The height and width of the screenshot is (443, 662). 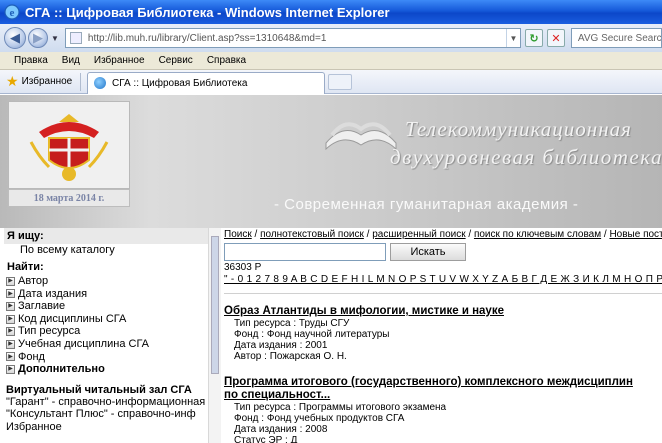 I want to click on avg-search-field: AVG Secure Search, so click(x=616, y=38).